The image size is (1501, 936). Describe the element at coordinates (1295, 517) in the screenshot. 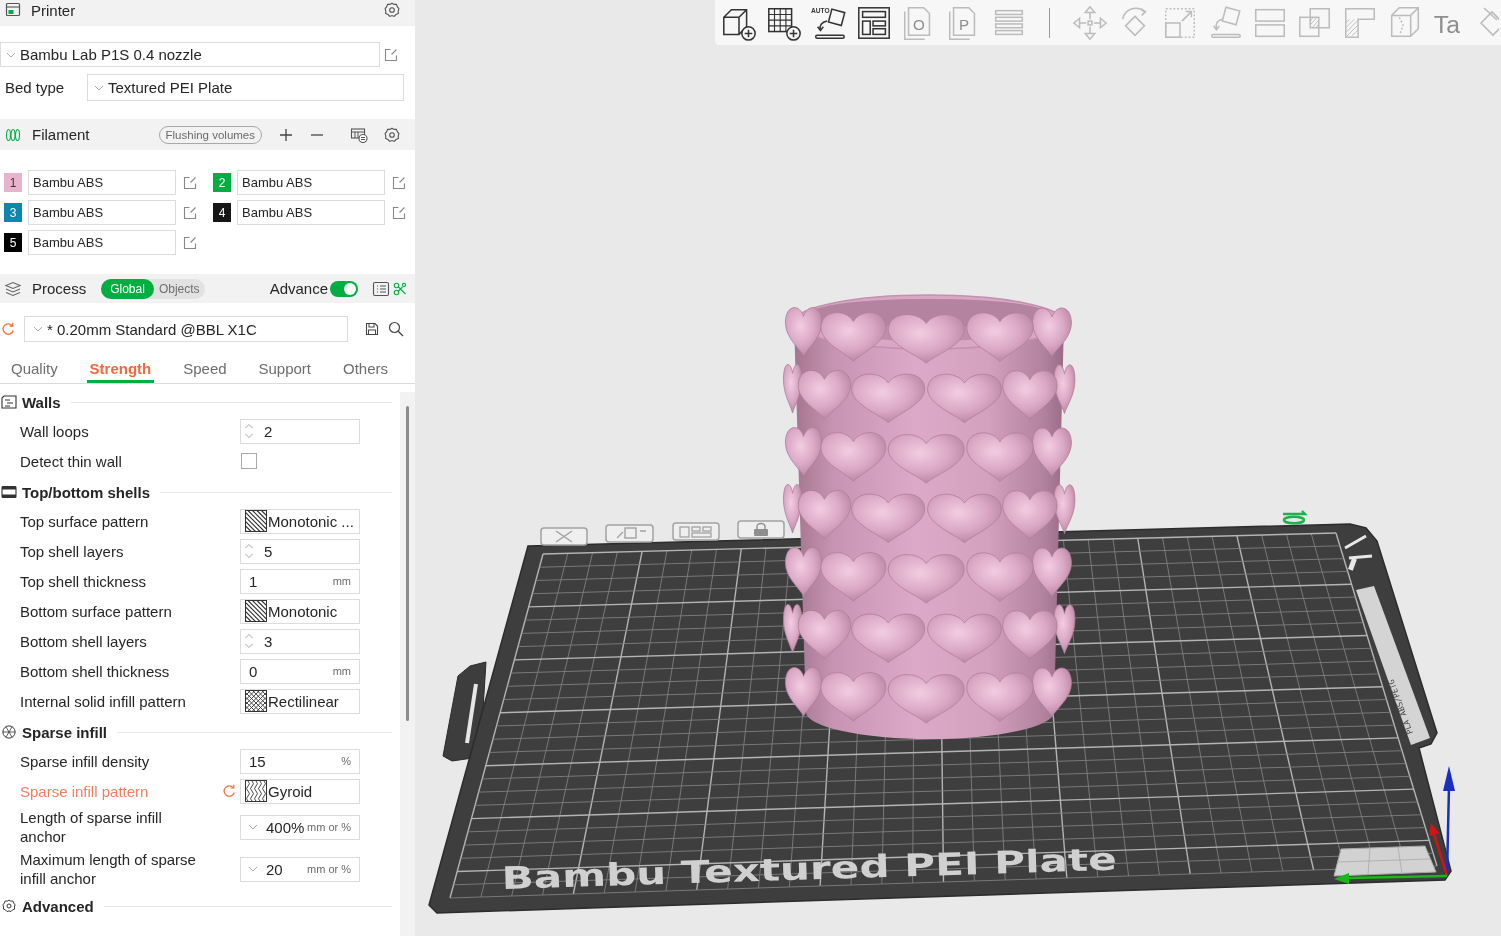

I see `plate-marker-icon` at that location.